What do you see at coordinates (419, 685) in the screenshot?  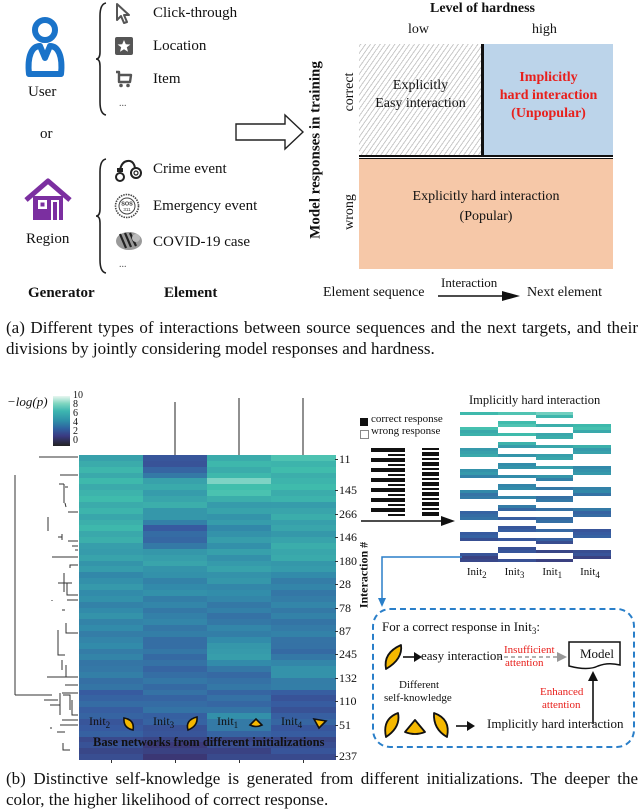 I see `box-different-line1: Different` at bounding box center [419, 685].